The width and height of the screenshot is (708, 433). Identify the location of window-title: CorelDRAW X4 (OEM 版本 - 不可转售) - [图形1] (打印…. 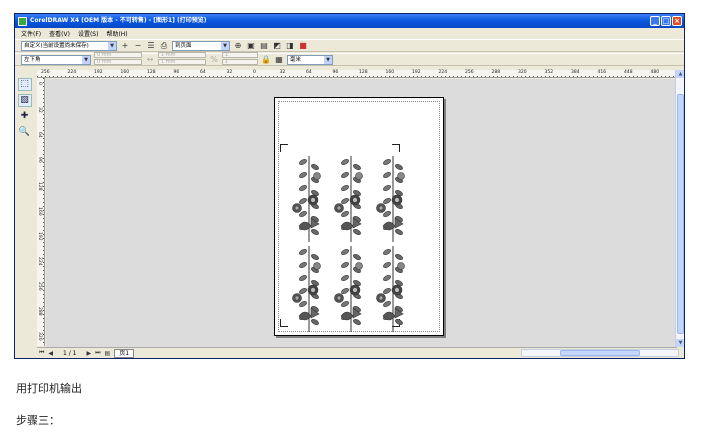
(118, 20).